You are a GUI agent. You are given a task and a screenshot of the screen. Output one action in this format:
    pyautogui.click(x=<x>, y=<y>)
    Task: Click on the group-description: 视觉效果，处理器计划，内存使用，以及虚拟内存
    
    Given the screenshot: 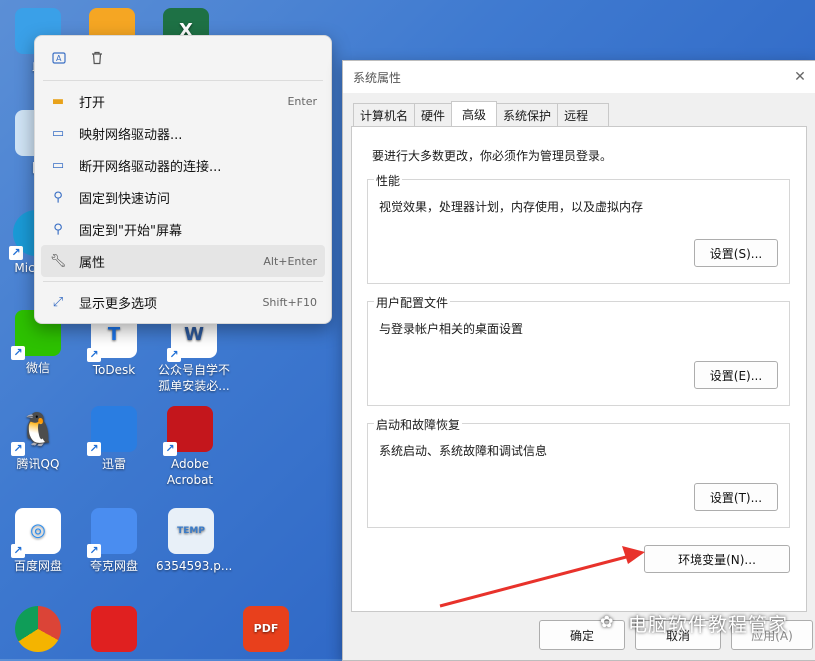 What is the action you would take?
    pyautogui.click(x=511, y=207)
    